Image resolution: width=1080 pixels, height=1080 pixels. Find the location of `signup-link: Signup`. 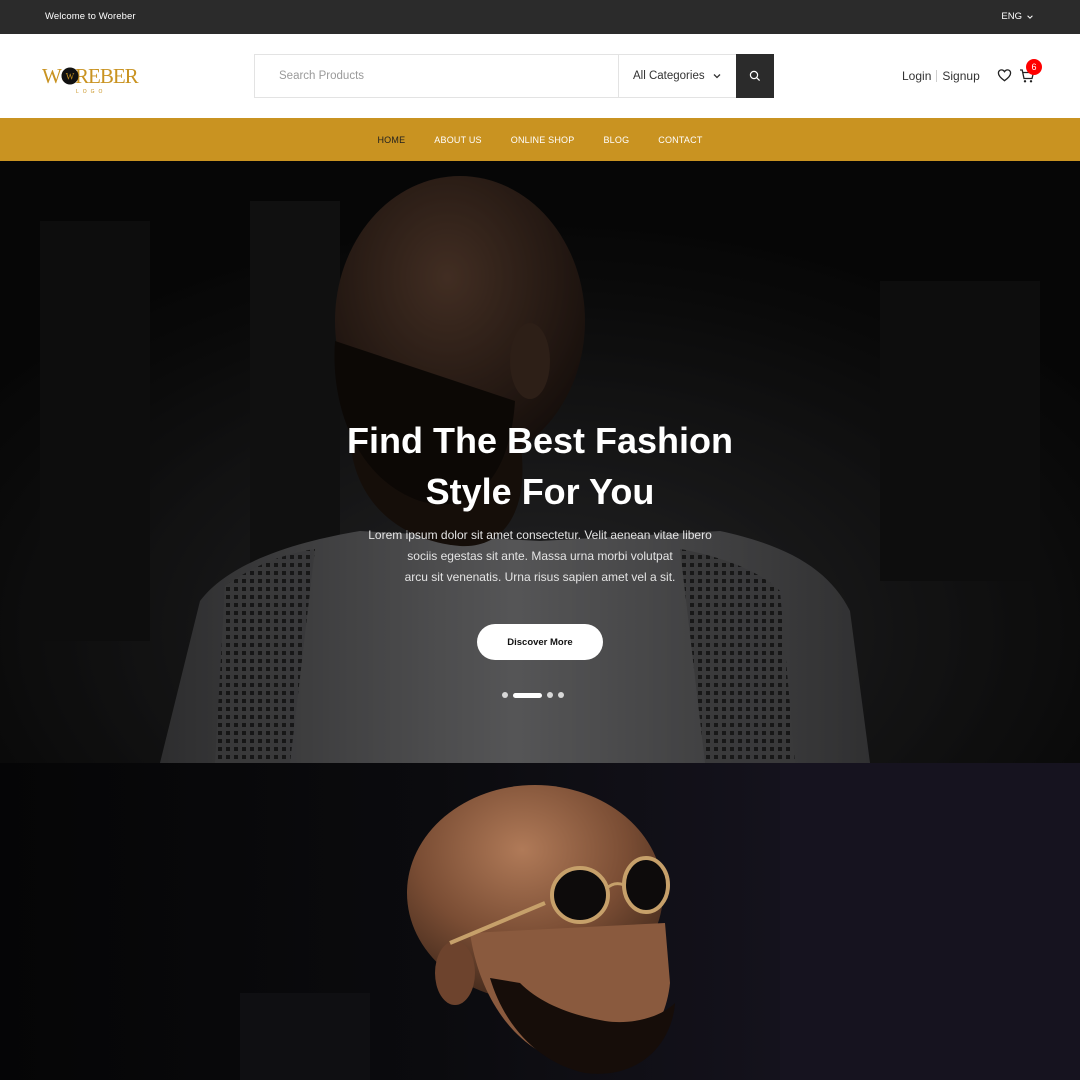

signup-link: Signup is located at coordinates (960, 76).